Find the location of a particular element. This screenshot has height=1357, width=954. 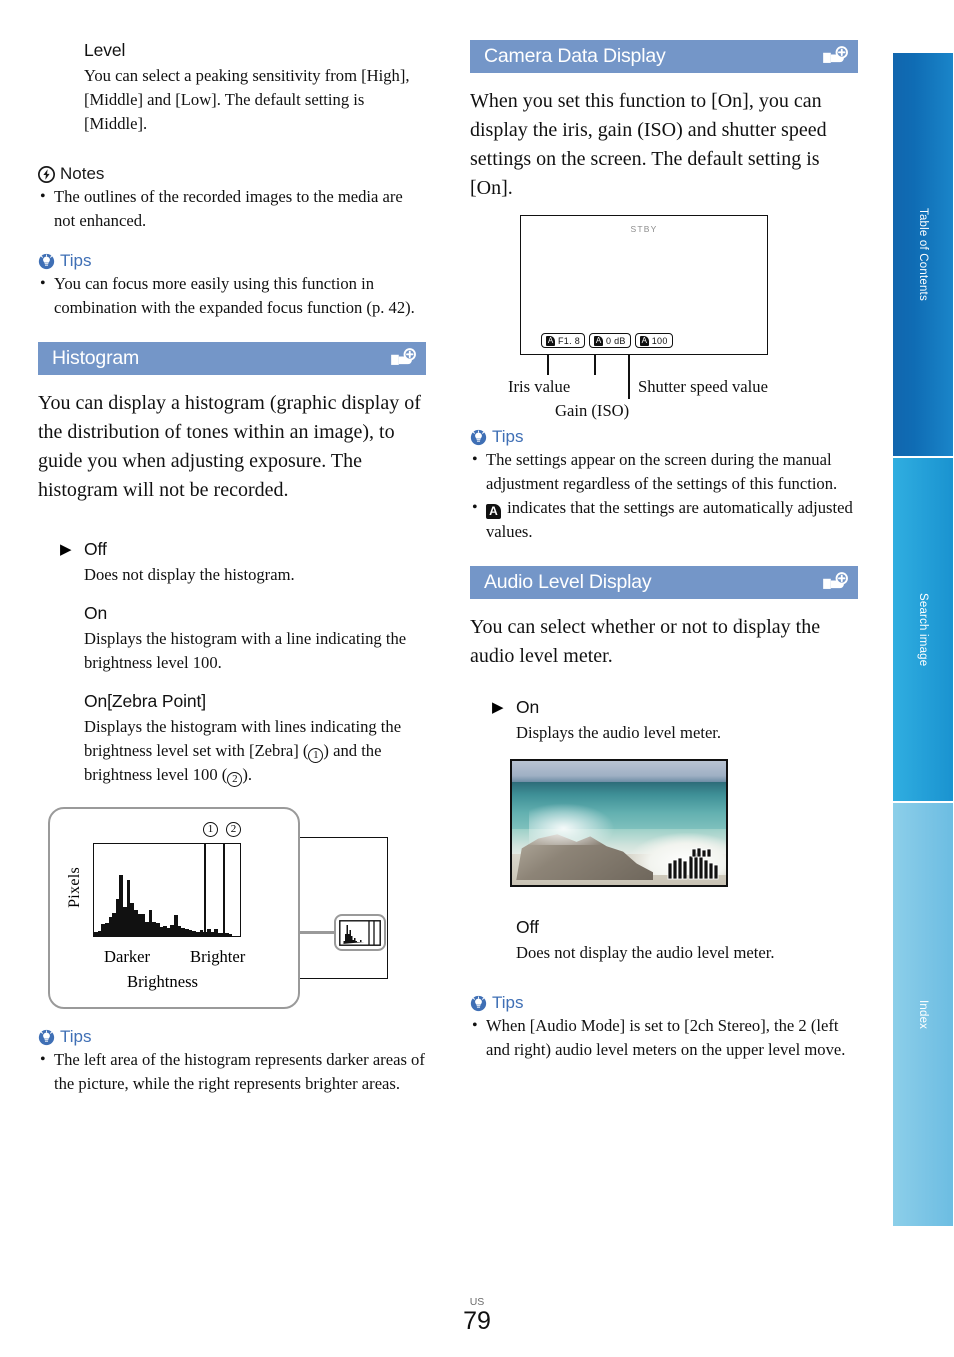

option-desc-post: ). is located at coordinates (247, 774).